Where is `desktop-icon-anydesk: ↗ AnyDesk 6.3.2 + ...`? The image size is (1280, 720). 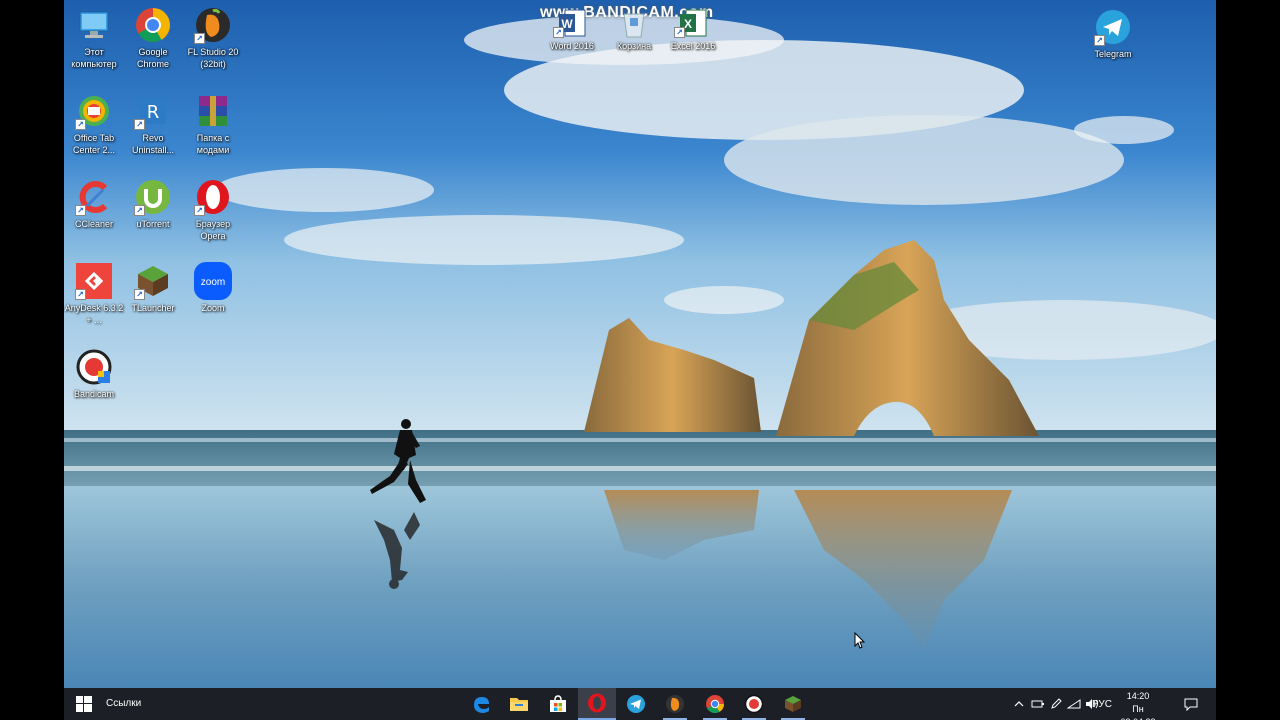 desktop-icon-anydesk: ↗ AnyDesk 6.3.2 + ... is located at coordinates (94, 294).